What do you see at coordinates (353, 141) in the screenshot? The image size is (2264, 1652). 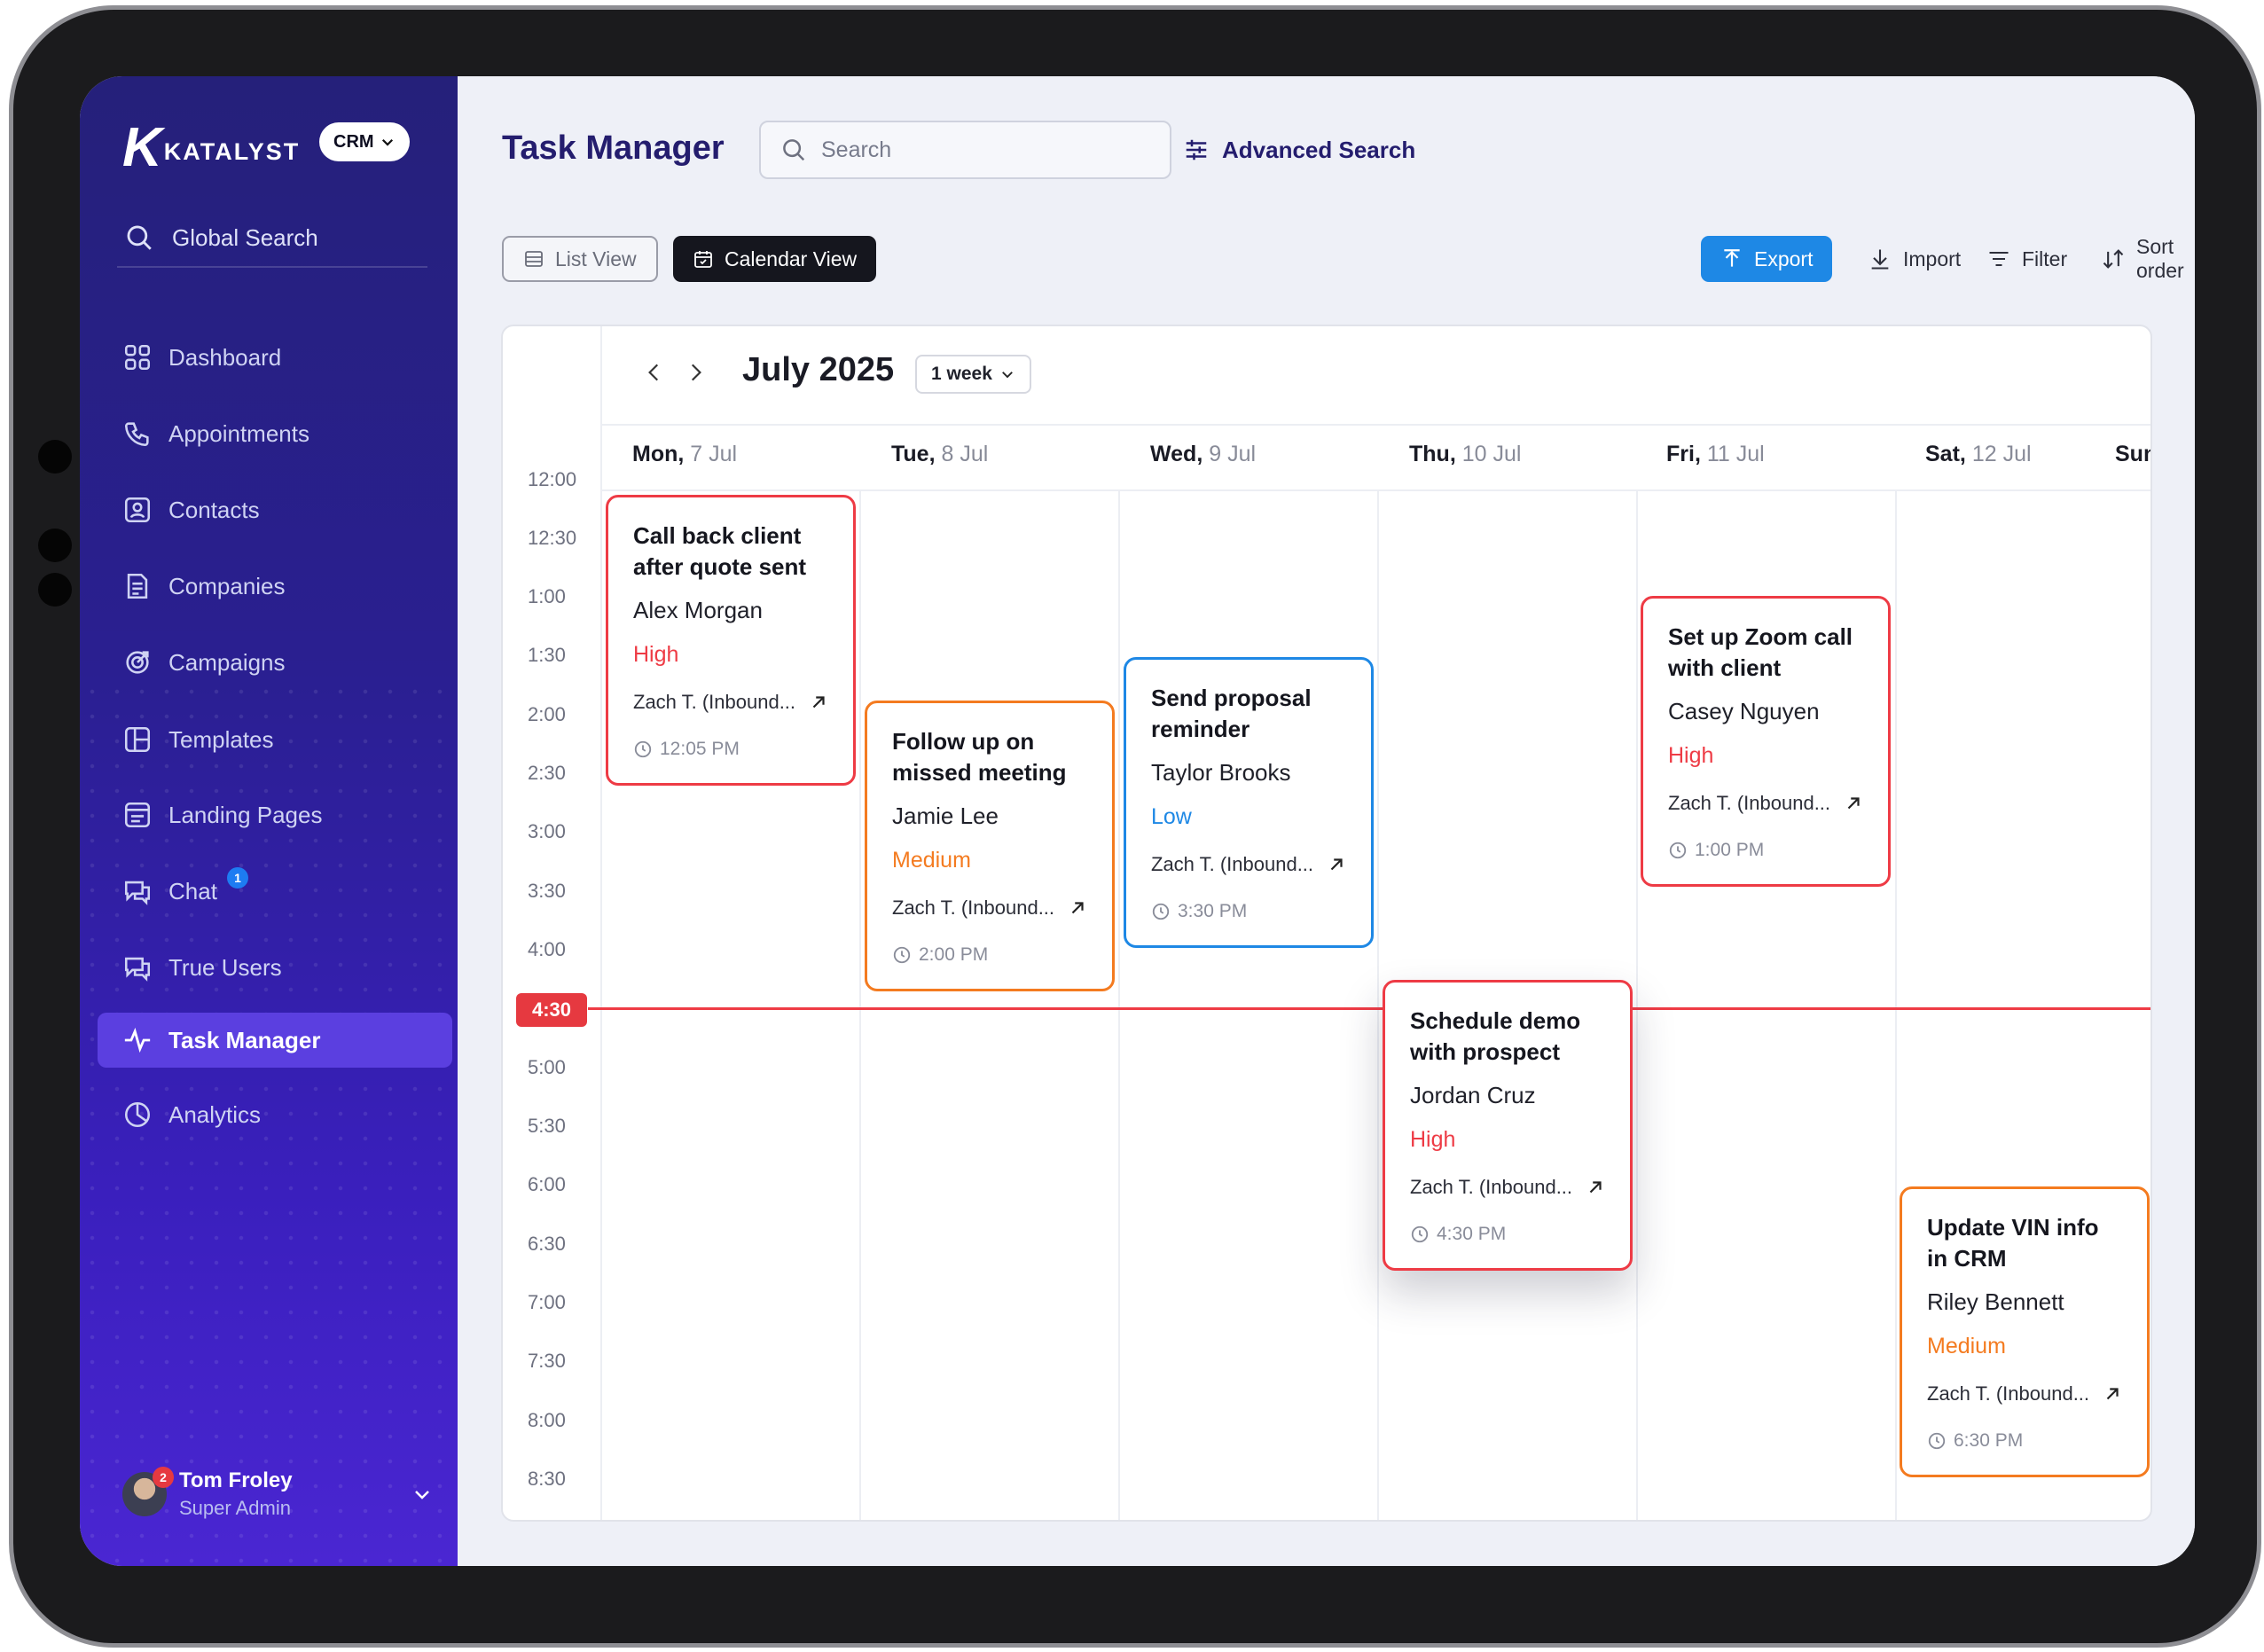 I see `crm-label: CRM` at bounding box center [353, 141].